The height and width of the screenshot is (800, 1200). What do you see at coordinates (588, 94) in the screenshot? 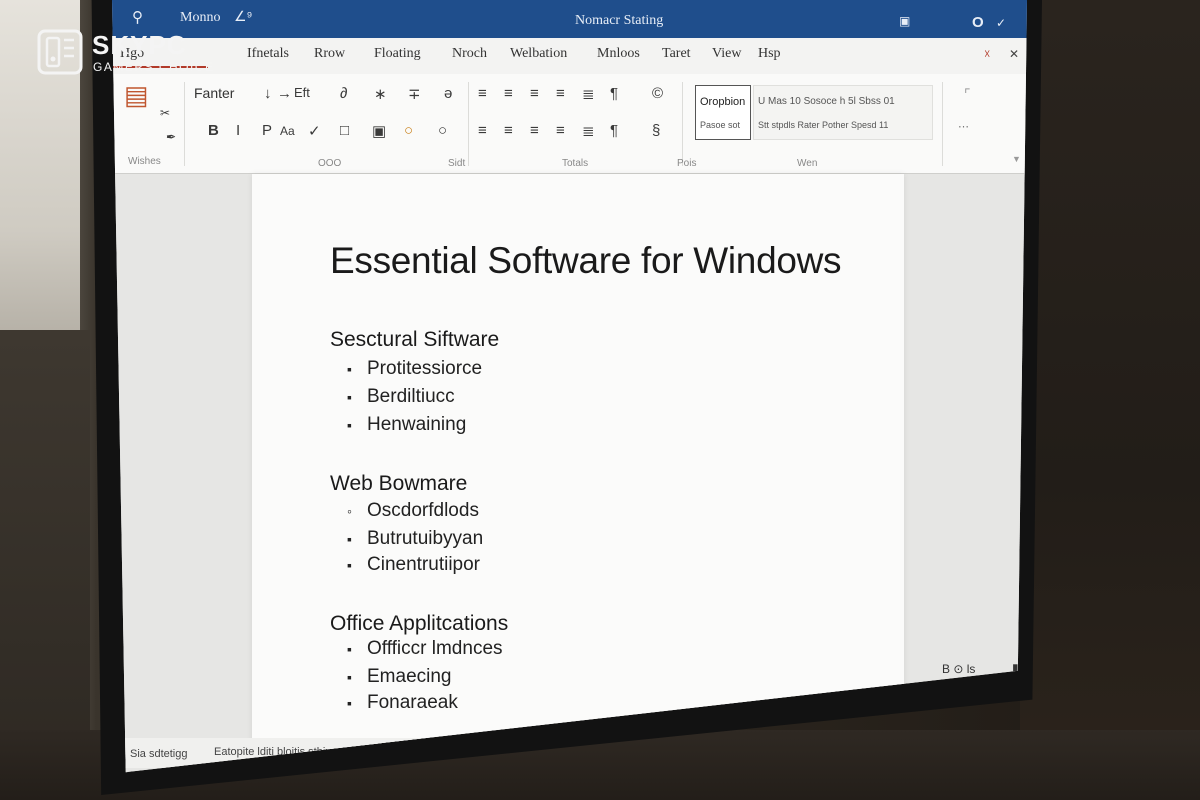
I see `increase-indent-icon: ≣` at bounding box center [588, 94].